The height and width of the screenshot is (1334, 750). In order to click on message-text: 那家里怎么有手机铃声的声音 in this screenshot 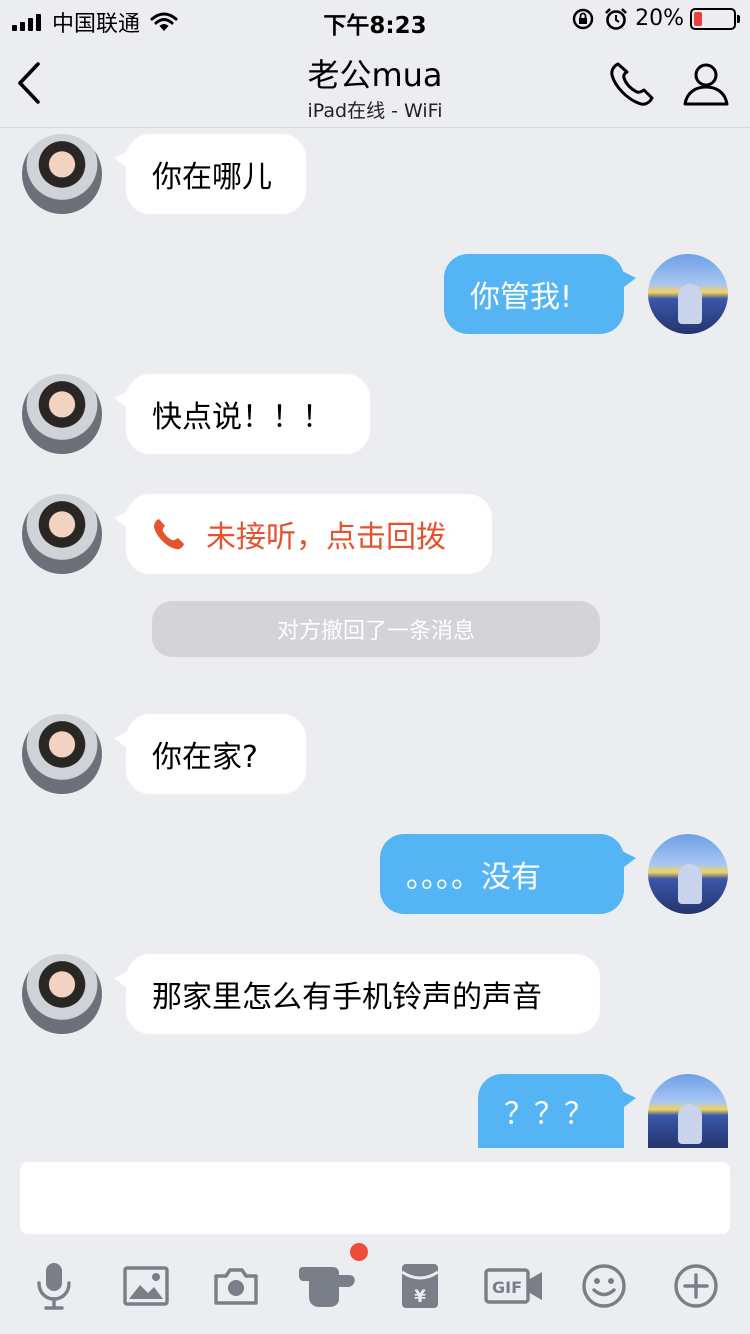, I will do `click(347, 997)`.